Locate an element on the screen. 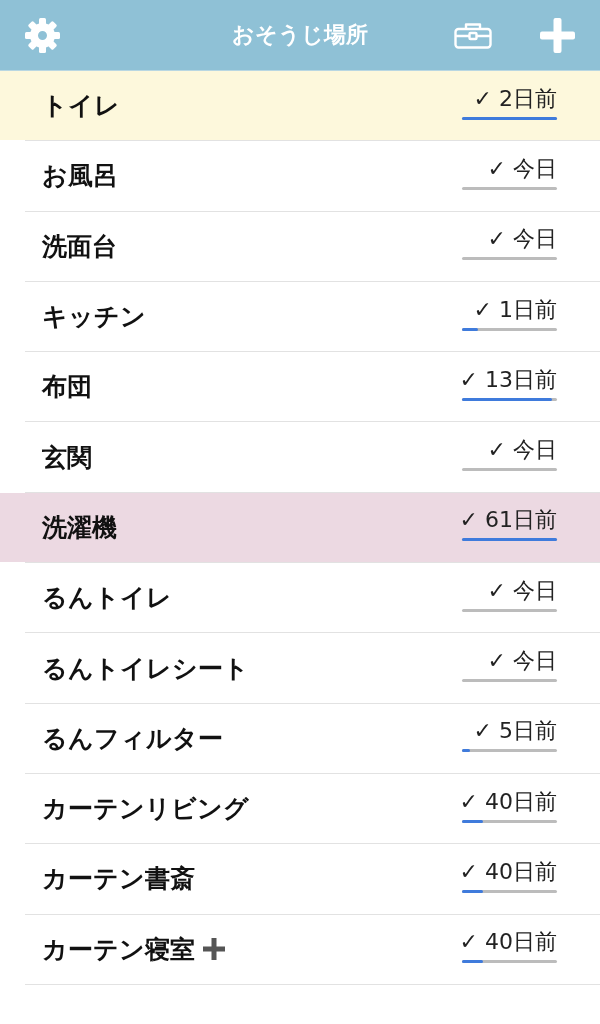  place-name: 玄関 is located at coordinates (67, 457).